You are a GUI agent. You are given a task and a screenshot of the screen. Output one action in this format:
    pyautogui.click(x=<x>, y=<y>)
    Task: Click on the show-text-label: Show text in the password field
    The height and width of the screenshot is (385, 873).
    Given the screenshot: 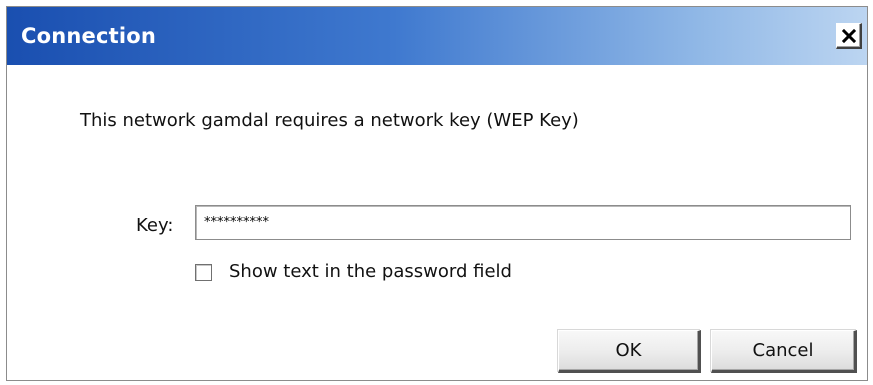 What is the action you would take?
    pyautogui.click(x=370, y=272)
    